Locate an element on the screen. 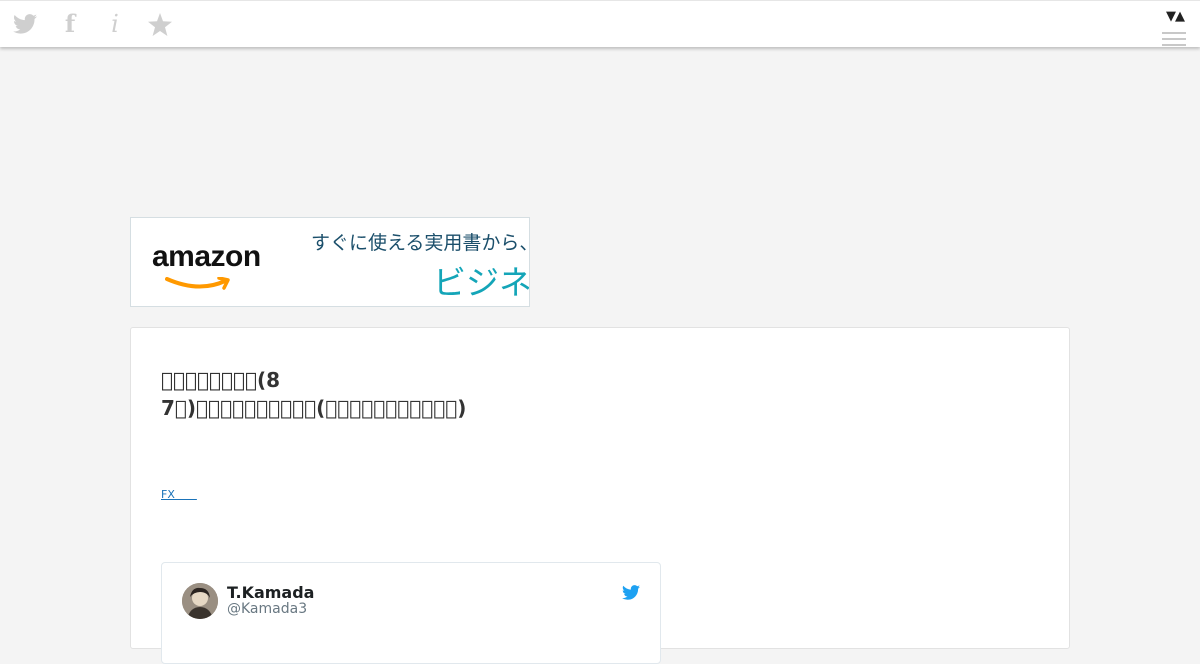 The height and width of the screenshot is (664, 1200). twitter-icon is located at coordinates (25, 24).